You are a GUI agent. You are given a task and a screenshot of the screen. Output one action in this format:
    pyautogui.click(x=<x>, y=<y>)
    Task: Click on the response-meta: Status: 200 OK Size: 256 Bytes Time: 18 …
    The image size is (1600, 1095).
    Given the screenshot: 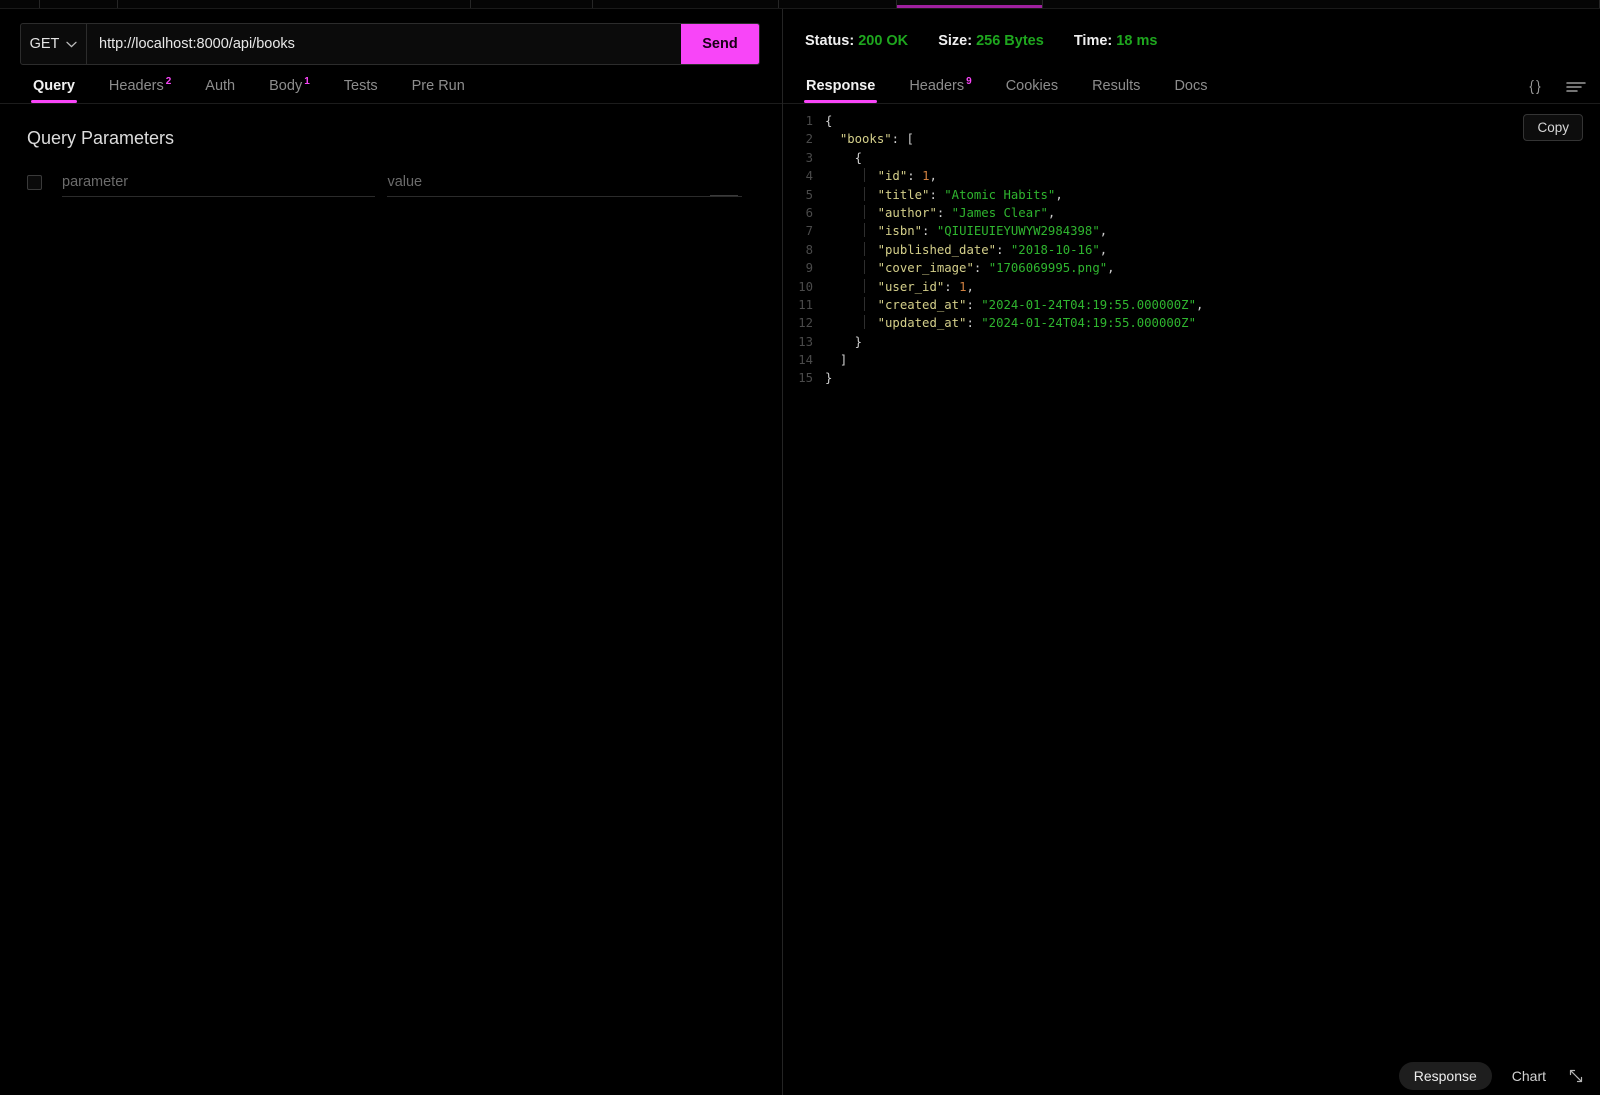 What is the action you would take?
    pyautogui.click(x=994, y=41)
    